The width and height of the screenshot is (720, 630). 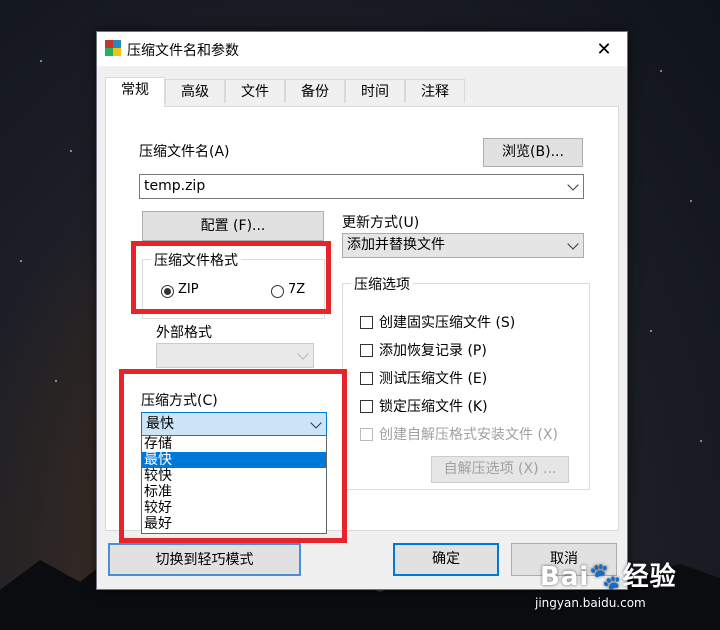 What do you see at coordinates (382, 284) in the screenshot?
I see `compression-options-title: 压缩选项` at bounding box center [382, 284].